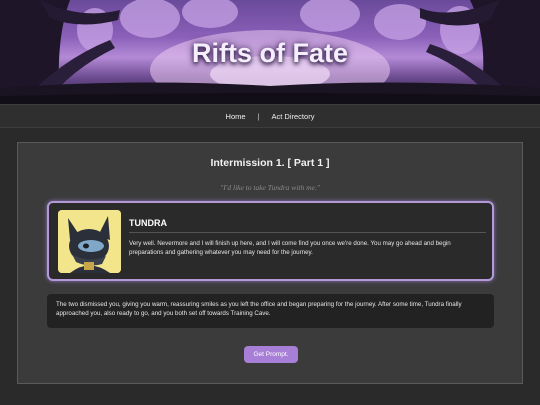 This screenshot has width=540, height=405. Describe the element at coordinates (89, 241) in the screenshot. I see `tundra-portrait-icon` at that location.